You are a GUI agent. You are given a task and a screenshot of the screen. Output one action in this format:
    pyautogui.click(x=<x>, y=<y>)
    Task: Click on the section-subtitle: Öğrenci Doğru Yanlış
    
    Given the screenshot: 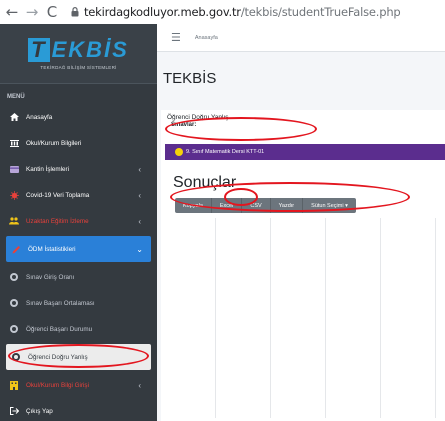 What is the action you would take?
    pyautogui.click(x=198, y=117)
    